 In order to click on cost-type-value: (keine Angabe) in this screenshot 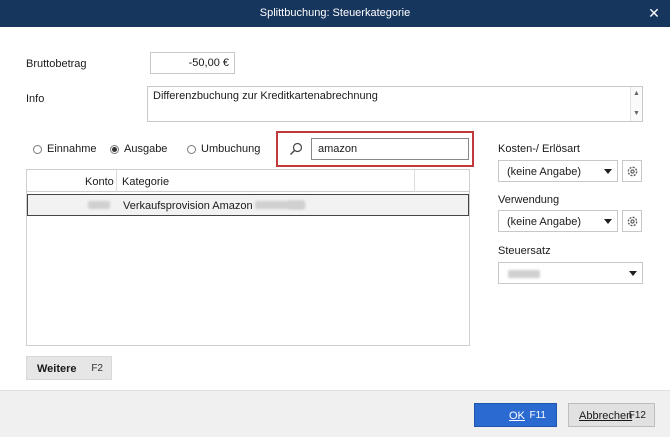, I will do `click(544, 172)`.